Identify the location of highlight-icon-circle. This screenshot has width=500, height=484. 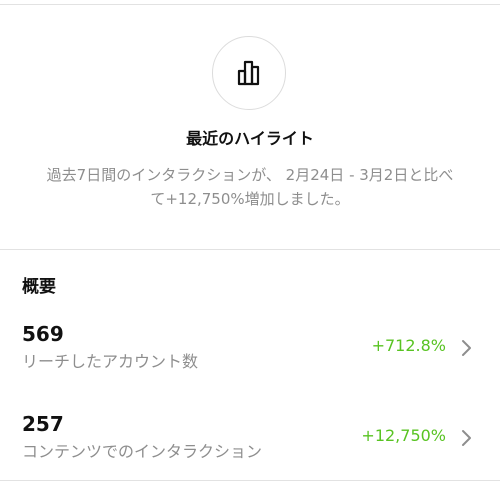
(249, 73).